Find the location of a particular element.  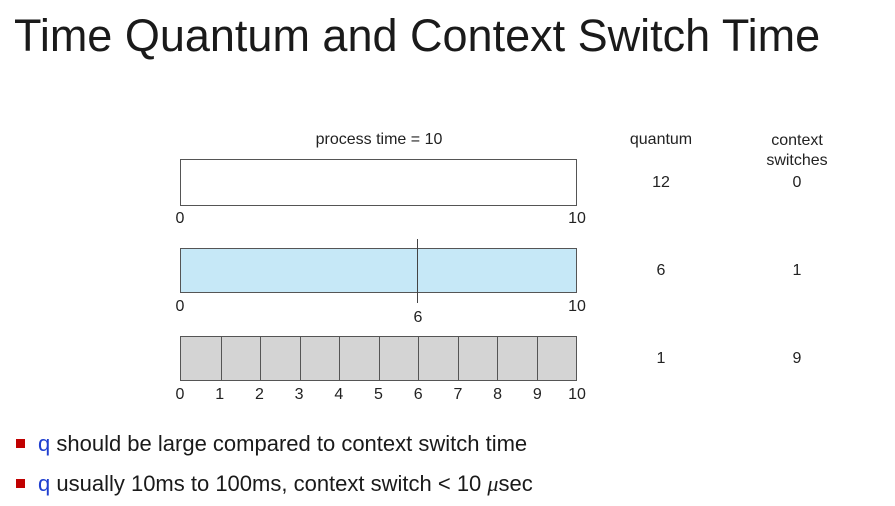

row1-switches-value: 0 is located at coordinates (797, 182).